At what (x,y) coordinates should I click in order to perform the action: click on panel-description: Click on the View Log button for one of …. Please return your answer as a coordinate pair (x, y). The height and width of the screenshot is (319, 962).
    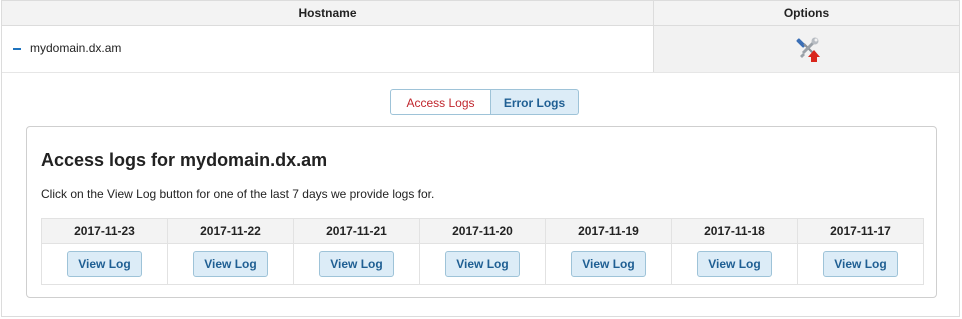
    Looking at the image, I should click on (238, 194).